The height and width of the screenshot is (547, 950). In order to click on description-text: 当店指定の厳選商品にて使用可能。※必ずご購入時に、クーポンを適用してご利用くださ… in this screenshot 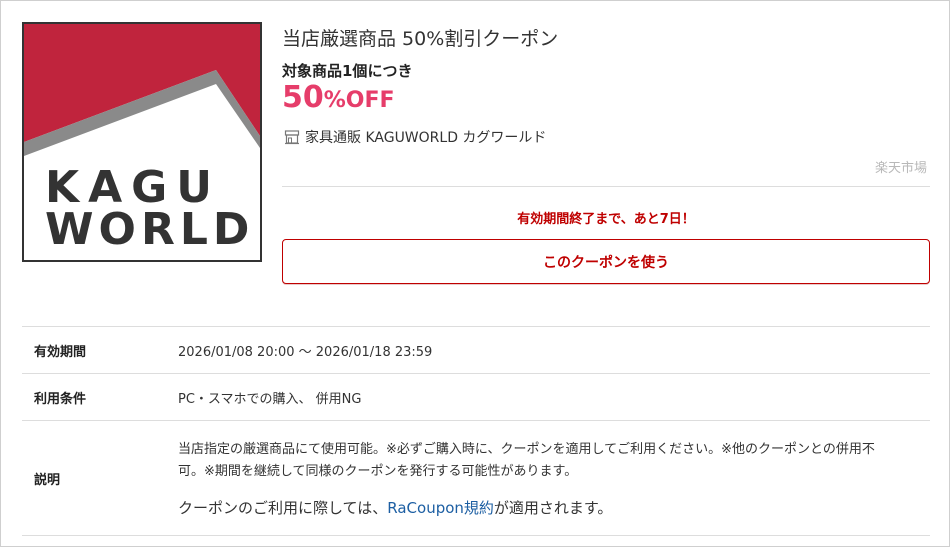, I will do `click(526, 460)`.